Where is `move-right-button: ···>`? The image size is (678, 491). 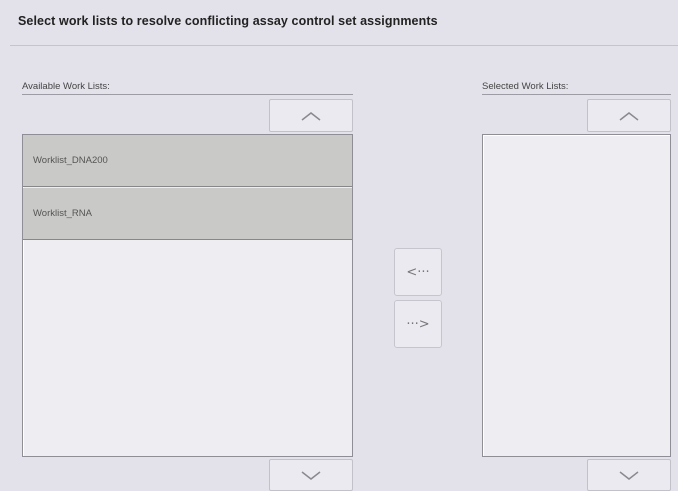
move-right-button: ···> is located at coordinates (418, 324).